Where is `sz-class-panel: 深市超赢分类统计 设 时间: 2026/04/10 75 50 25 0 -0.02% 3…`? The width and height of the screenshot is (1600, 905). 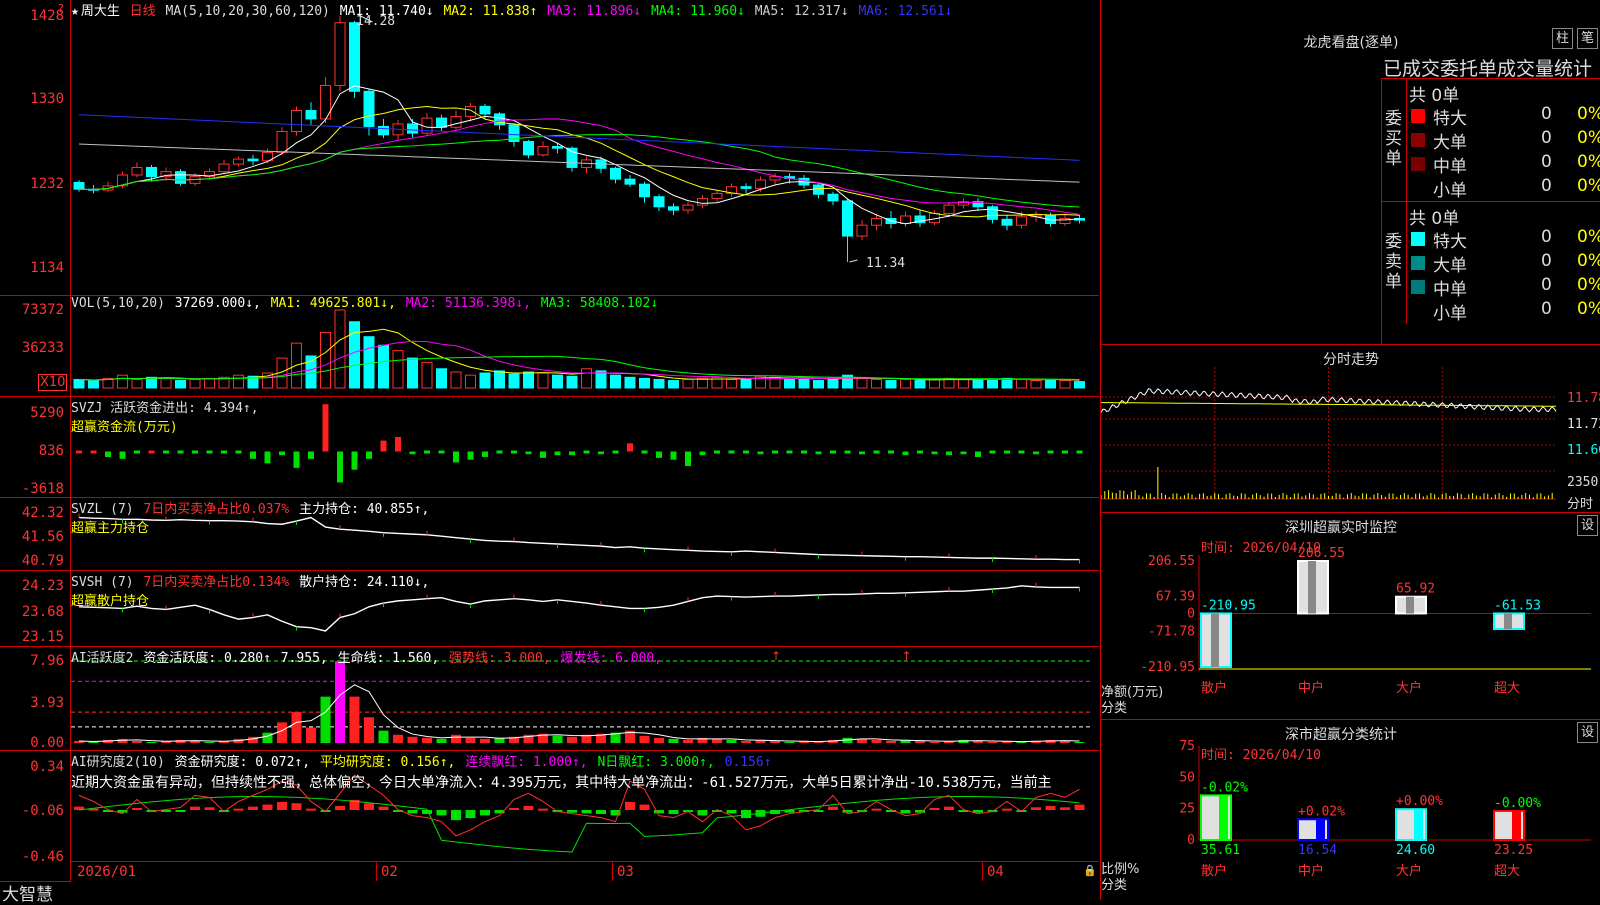
sz-class-panel: 深市超赢分类统计 设 时间: 2026/04/10 75 50 25 0 -0.02% 3… is located at coordinates (1350, 810).